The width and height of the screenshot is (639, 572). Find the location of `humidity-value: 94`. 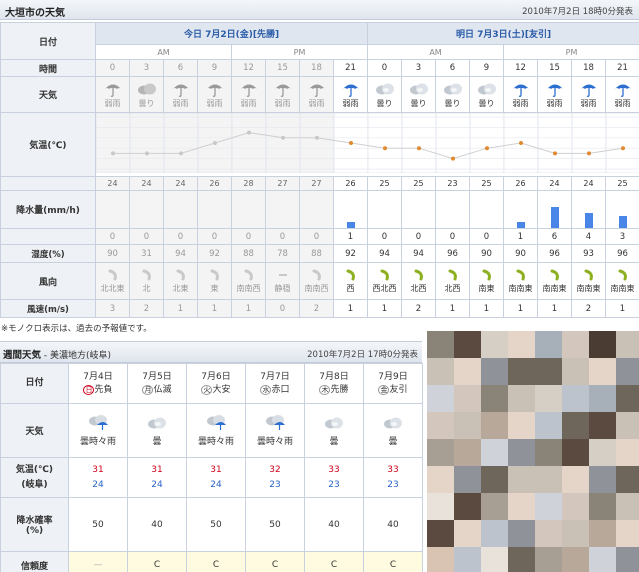

humidity-value: 94 is located at coordinates (418, 253).